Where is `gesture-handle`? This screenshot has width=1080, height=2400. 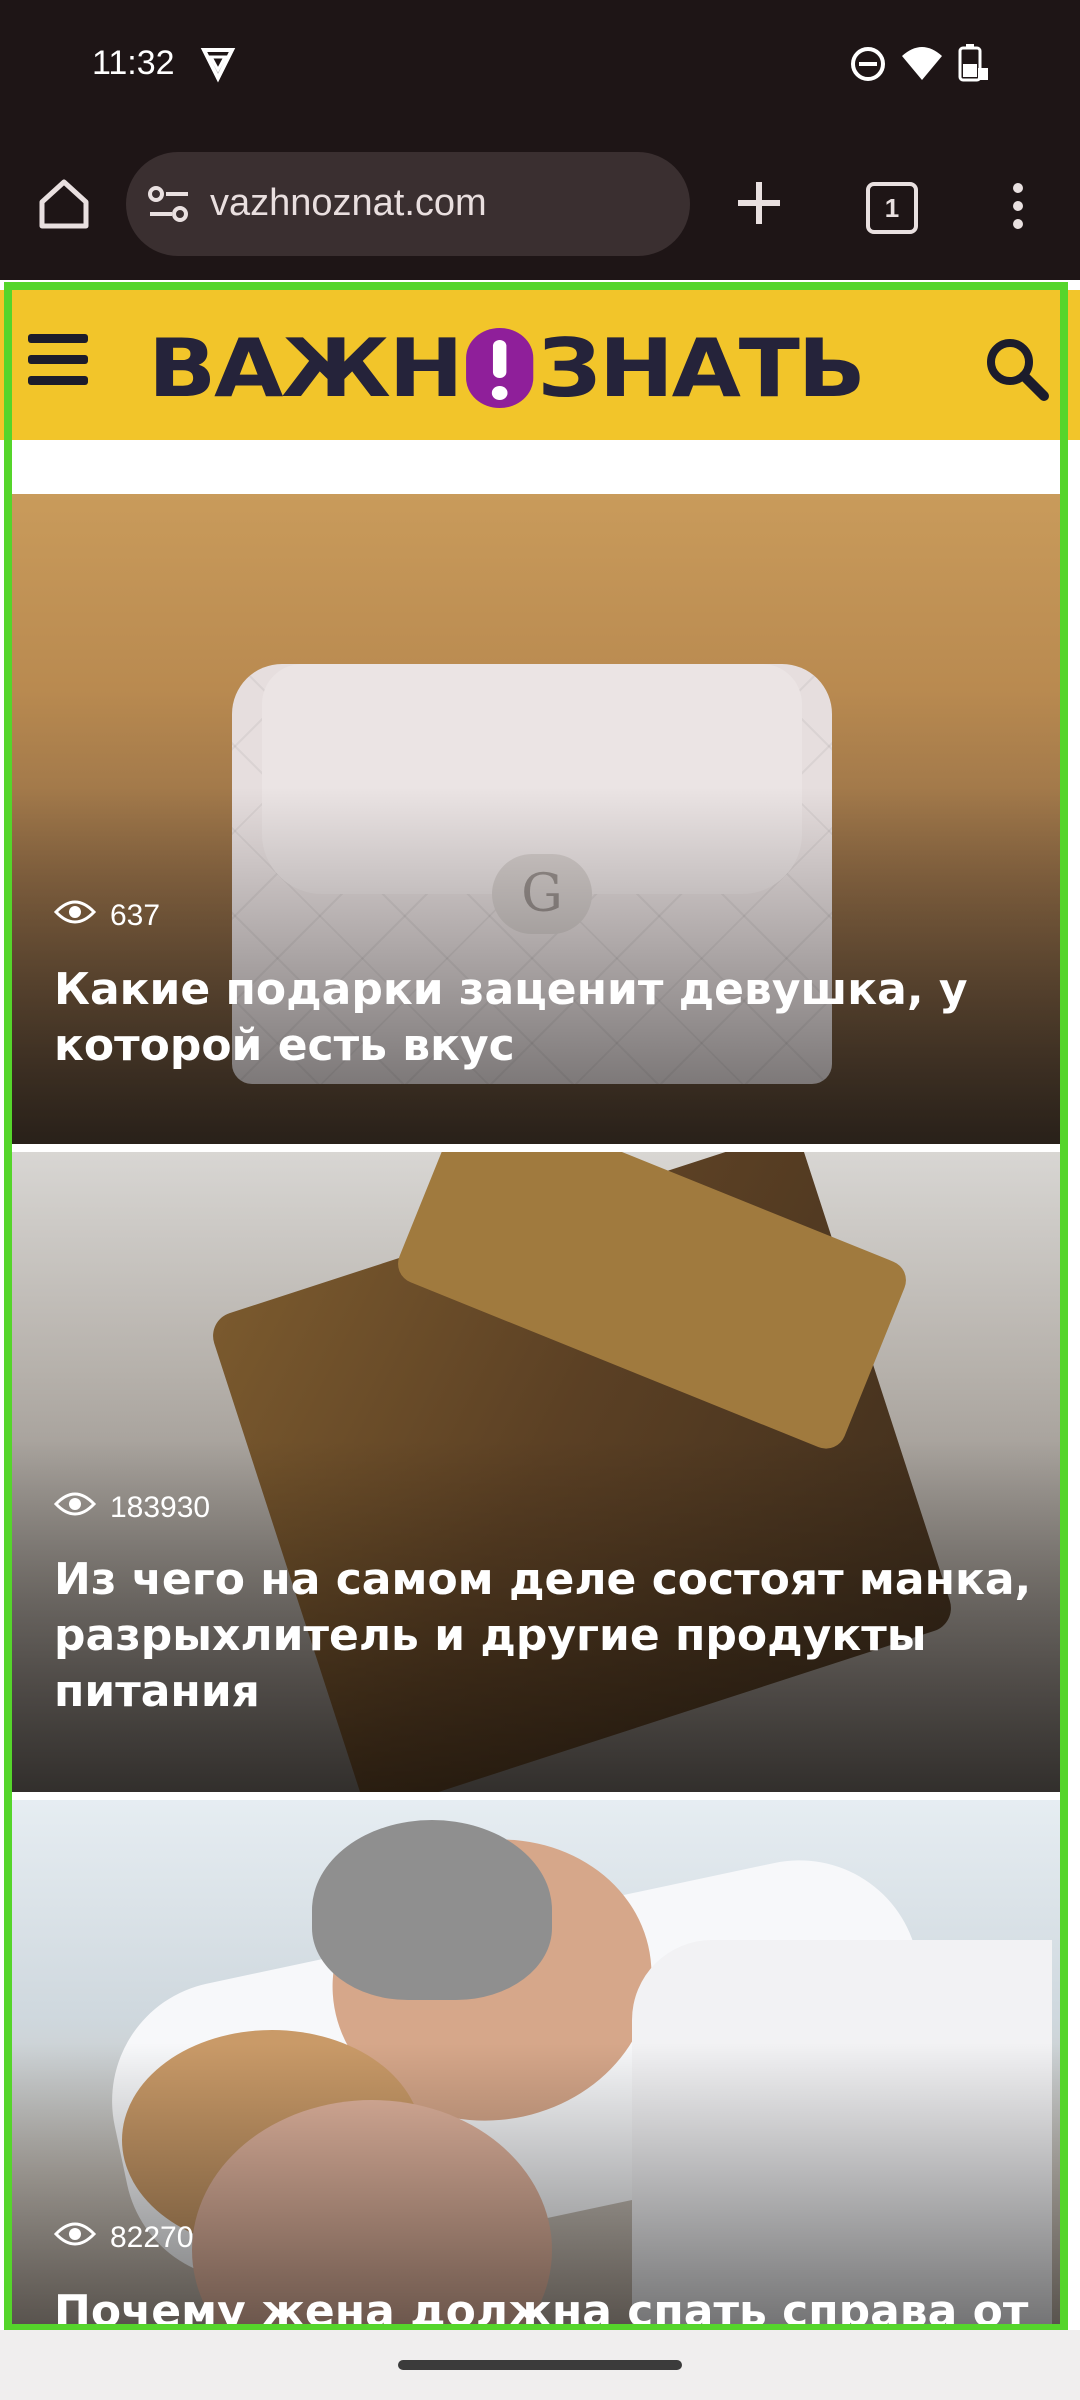 gesture-handle is located at coordinates (540, 2365).